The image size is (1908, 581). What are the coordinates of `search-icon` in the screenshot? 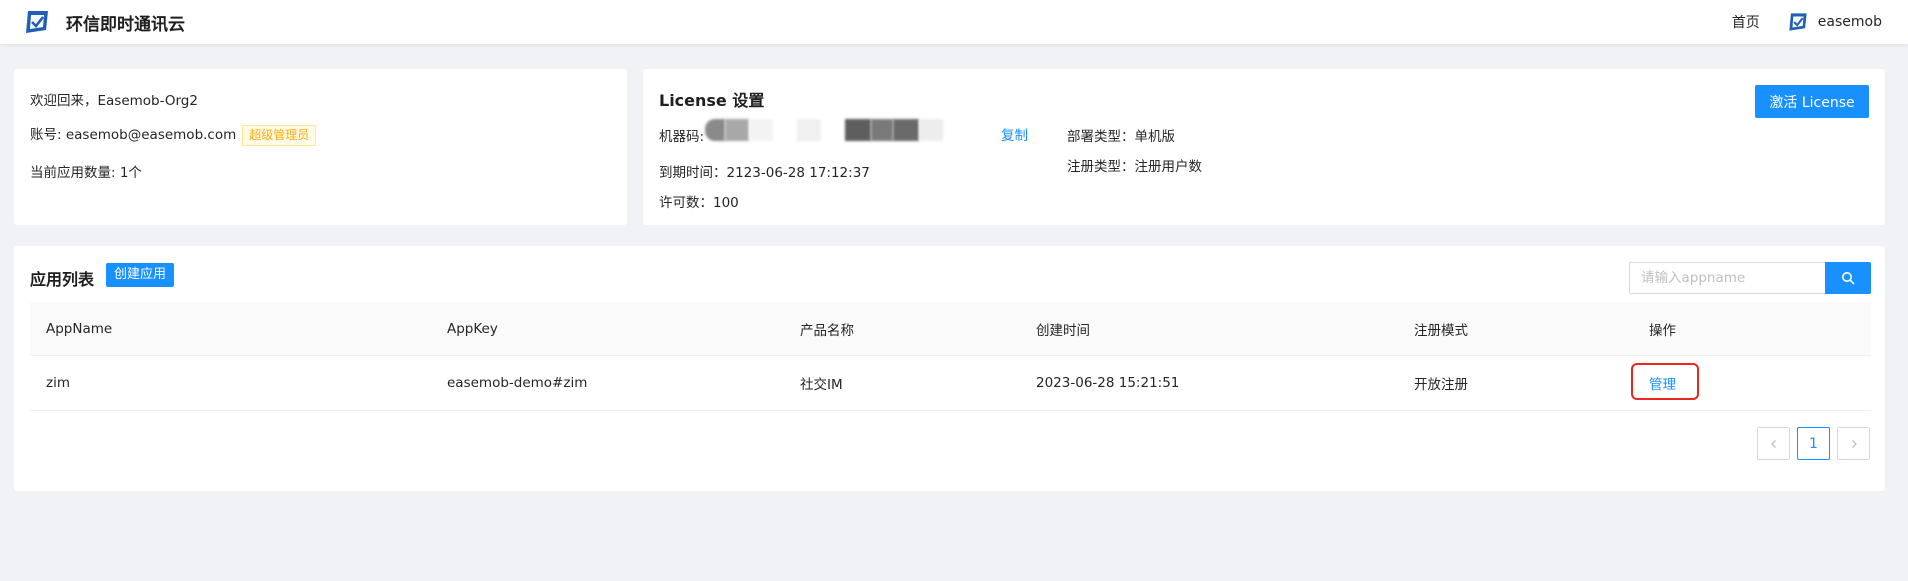 It's located at (1848, 278).